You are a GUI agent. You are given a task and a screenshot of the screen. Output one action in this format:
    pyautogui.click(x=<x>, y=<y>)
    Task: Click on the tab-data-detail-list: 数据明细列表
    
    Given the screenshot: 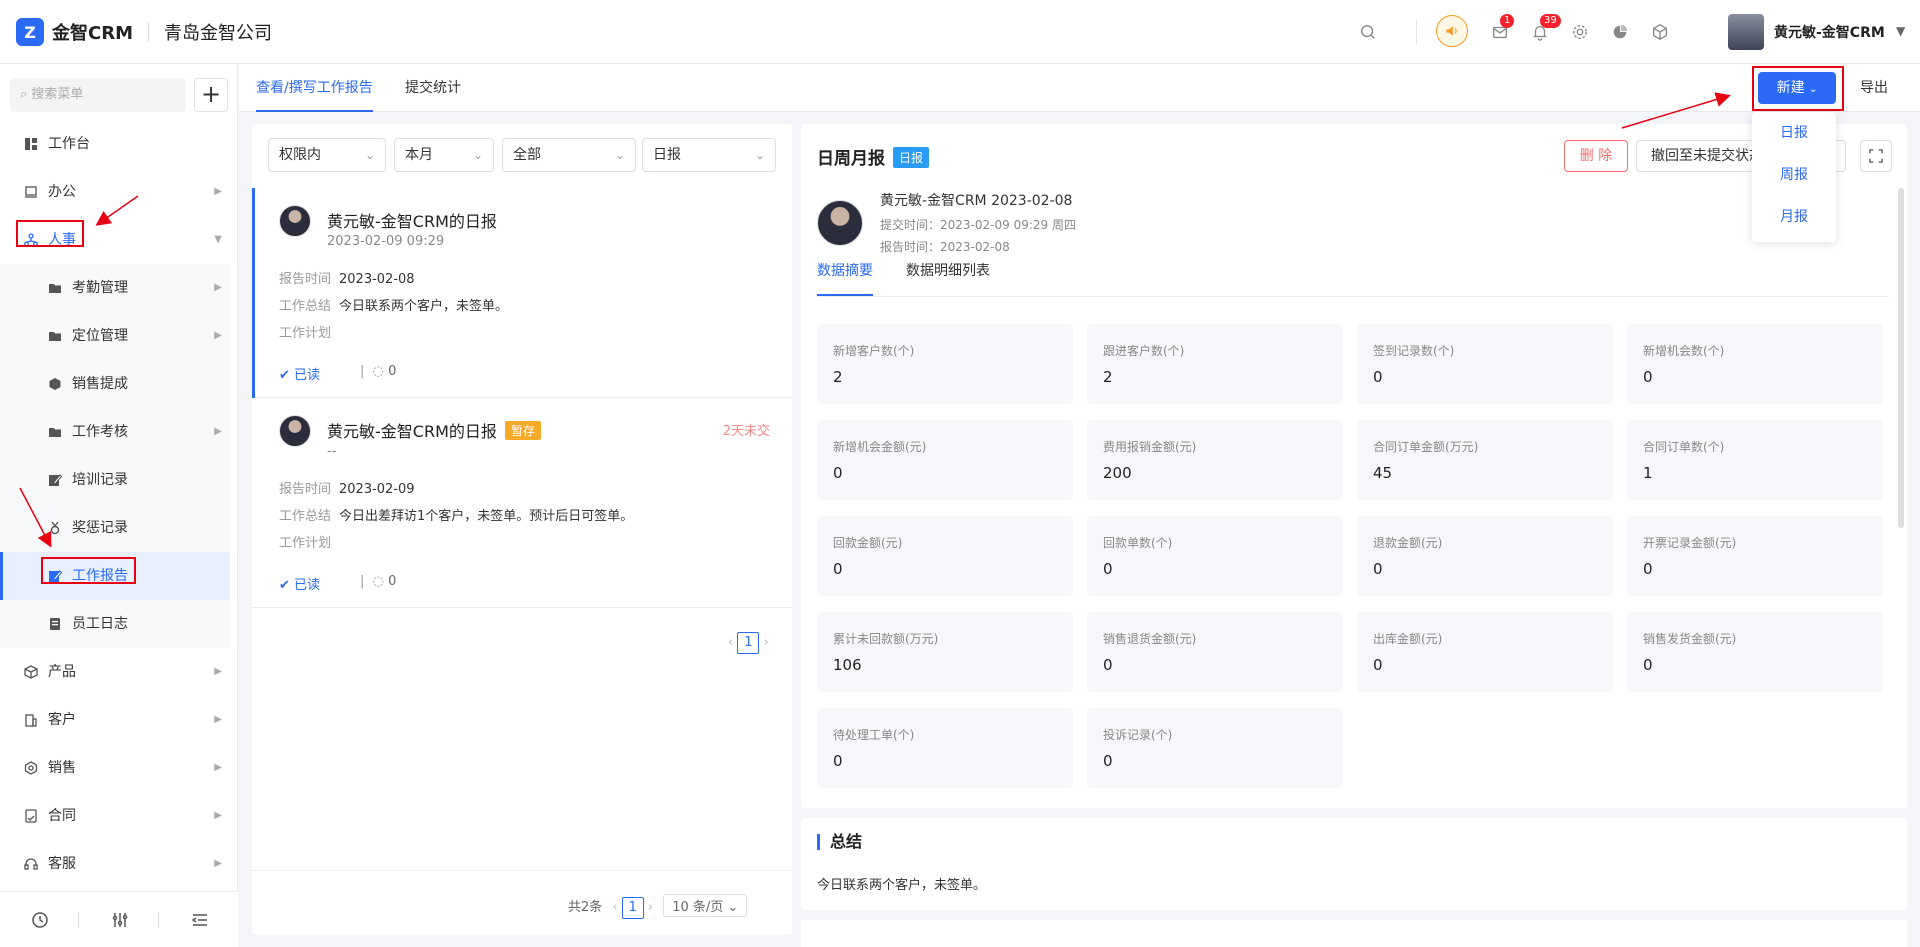 What is the action you would take?
    pyautogui.click(x=948, y=278)
    